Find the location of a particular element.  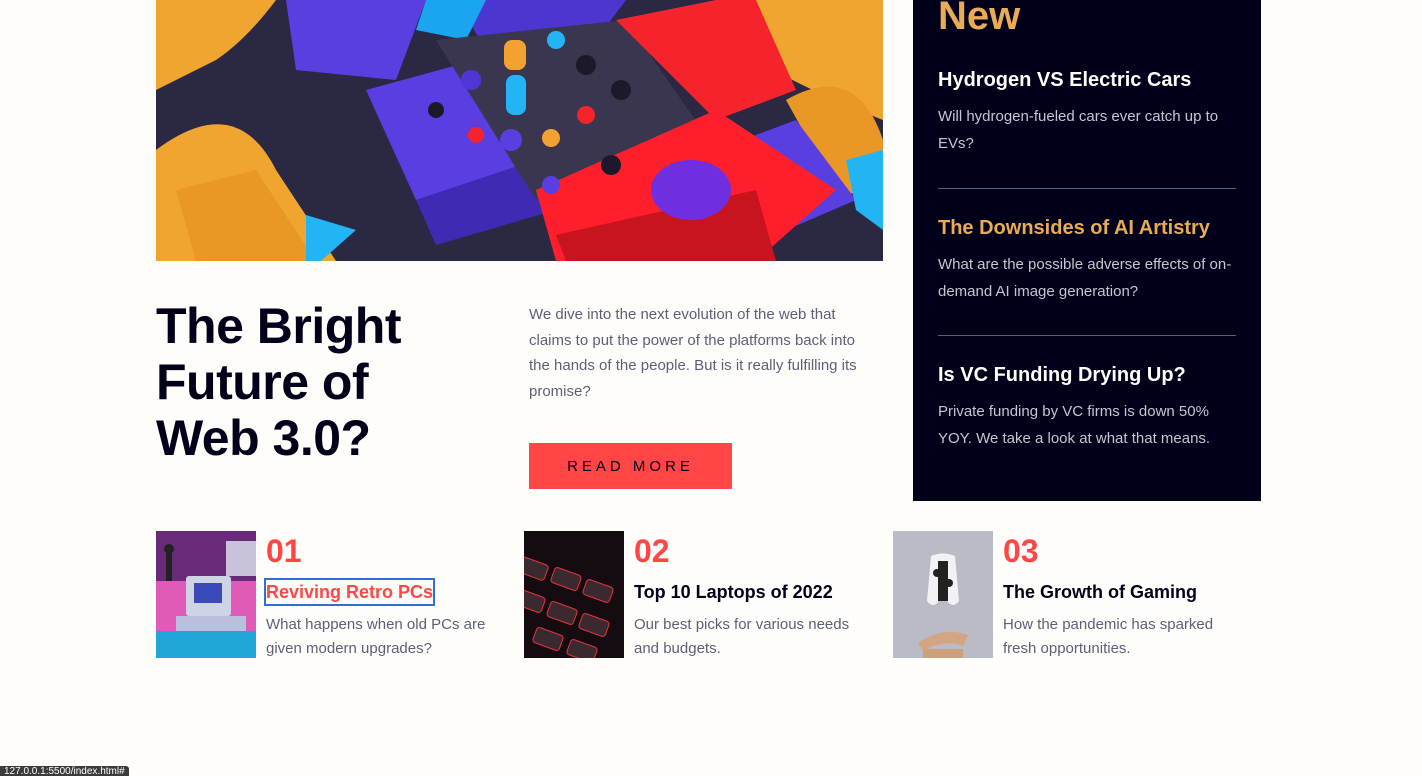

card-number: 01 is located at coordinates (284, 551).